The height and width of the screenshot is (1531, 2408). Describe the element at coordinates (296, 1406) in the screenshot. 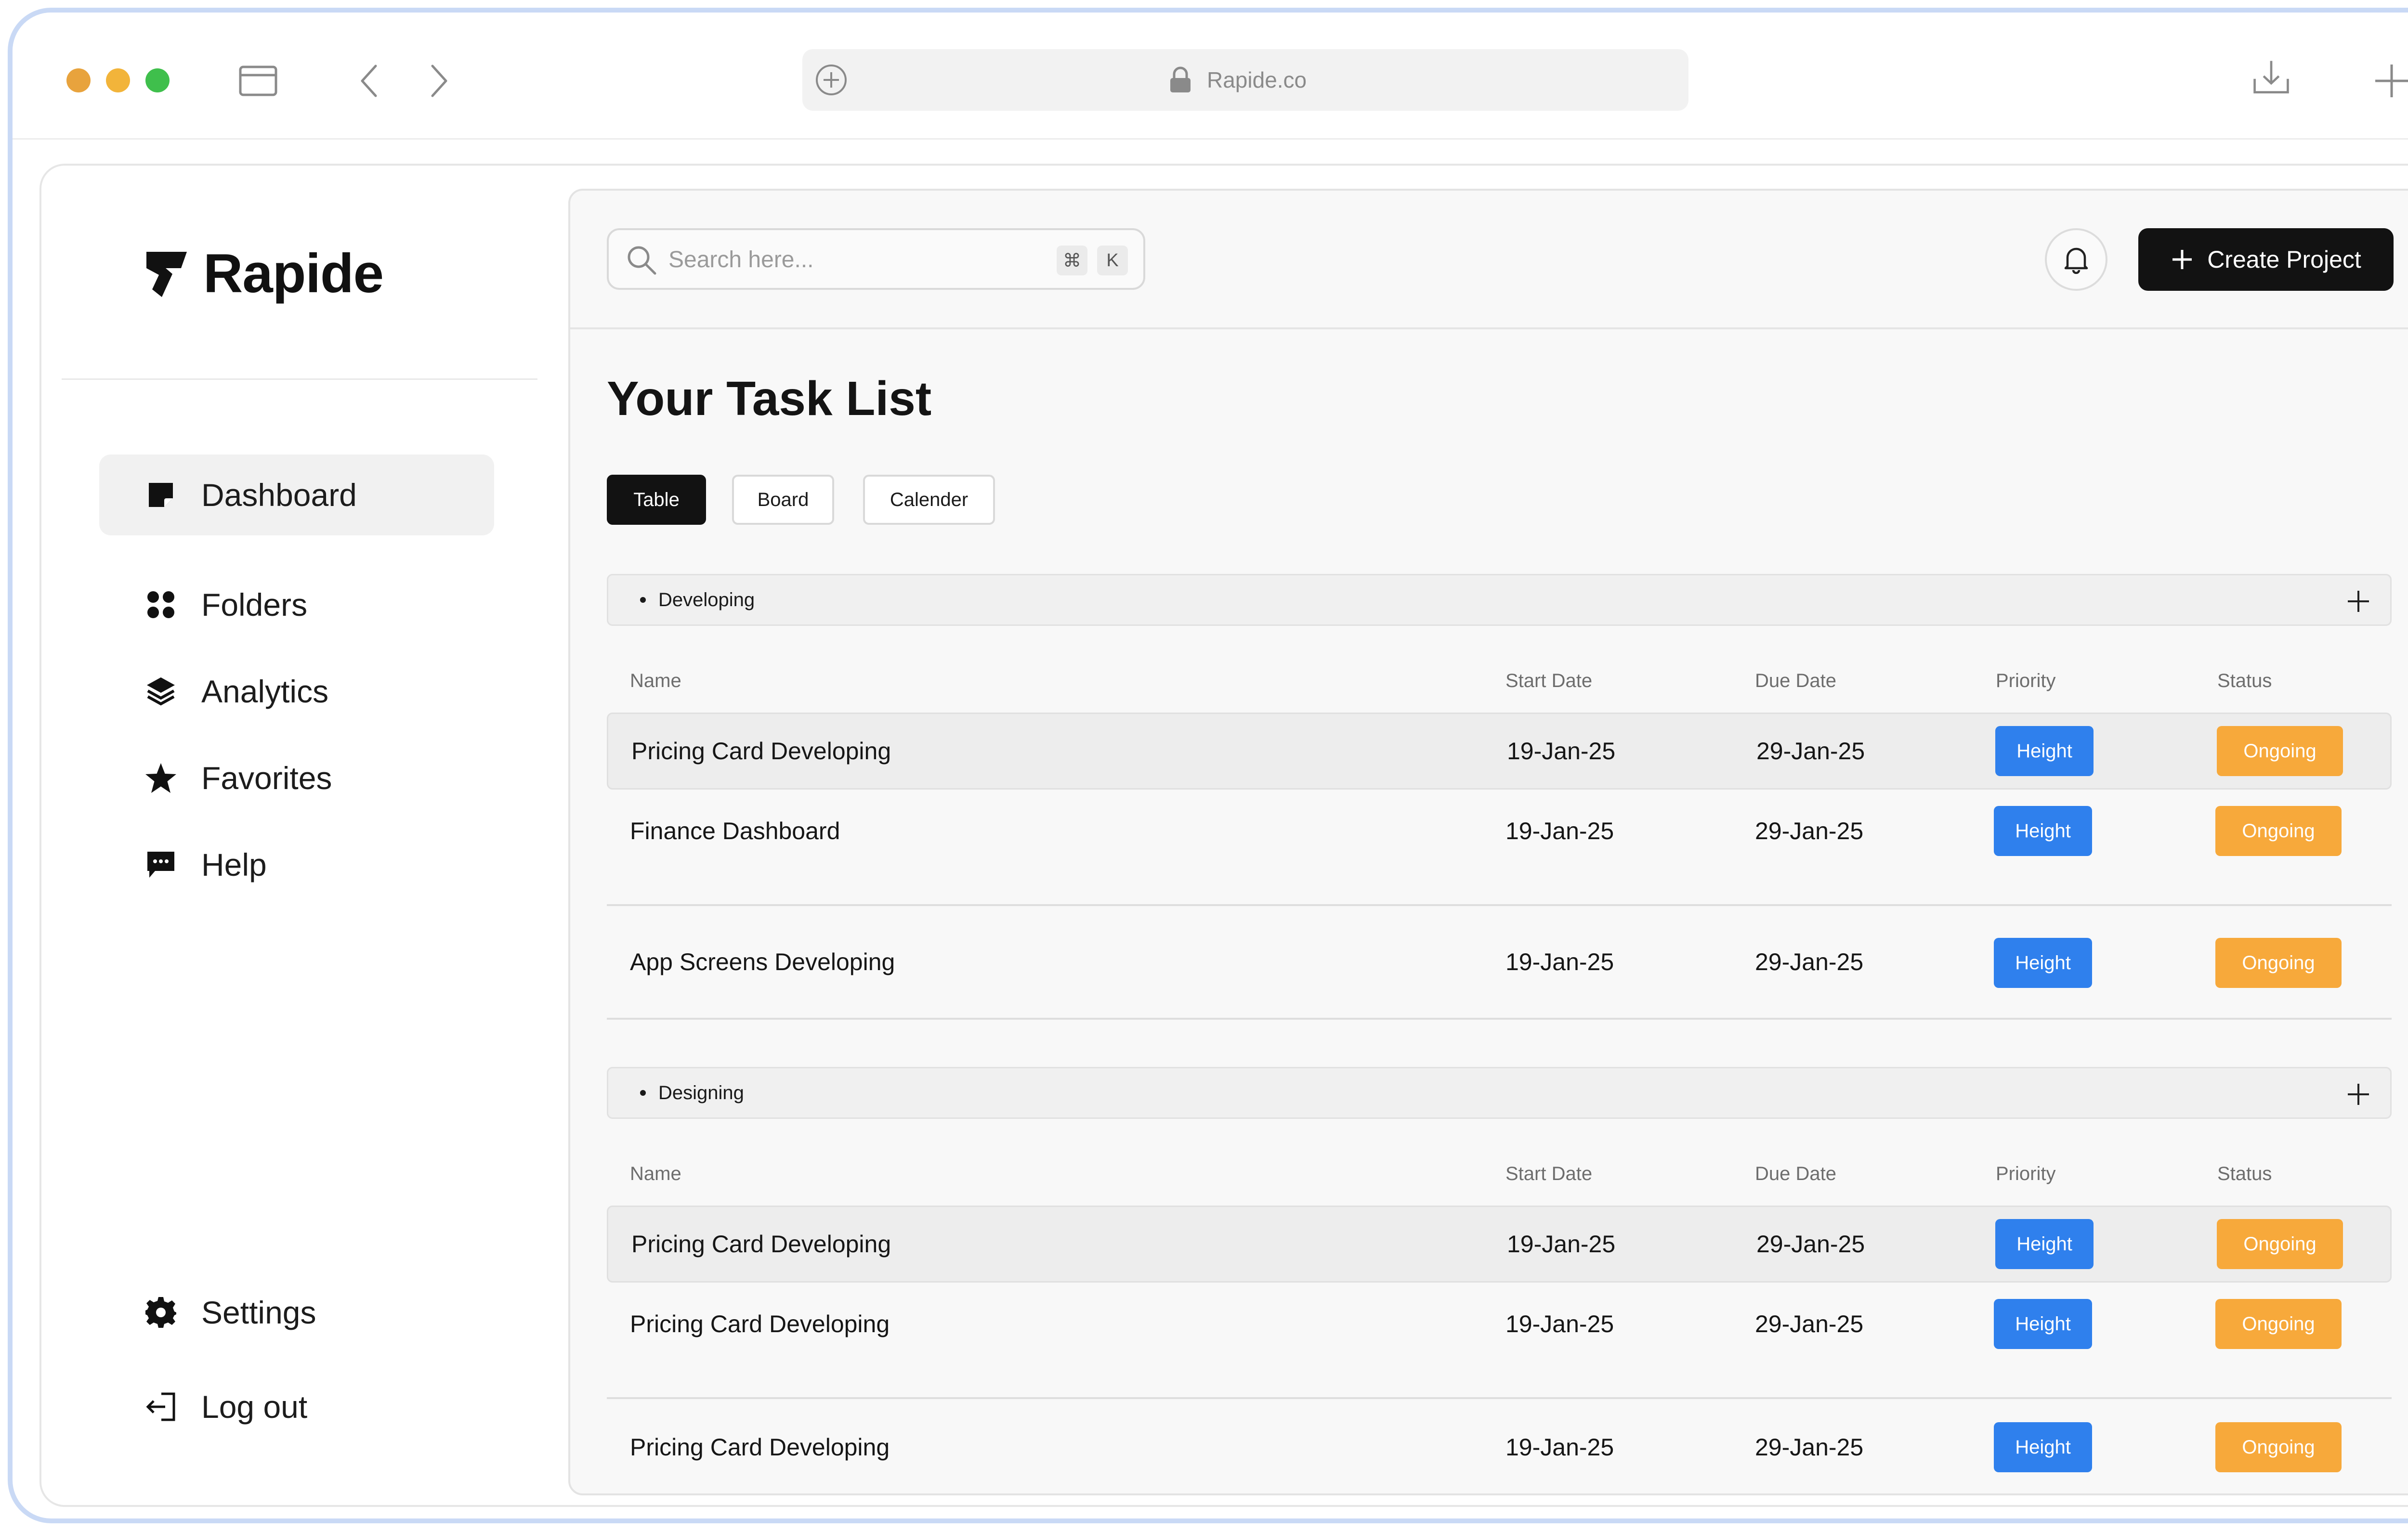

I see `sidebar-item-logout: Log out` at that location.